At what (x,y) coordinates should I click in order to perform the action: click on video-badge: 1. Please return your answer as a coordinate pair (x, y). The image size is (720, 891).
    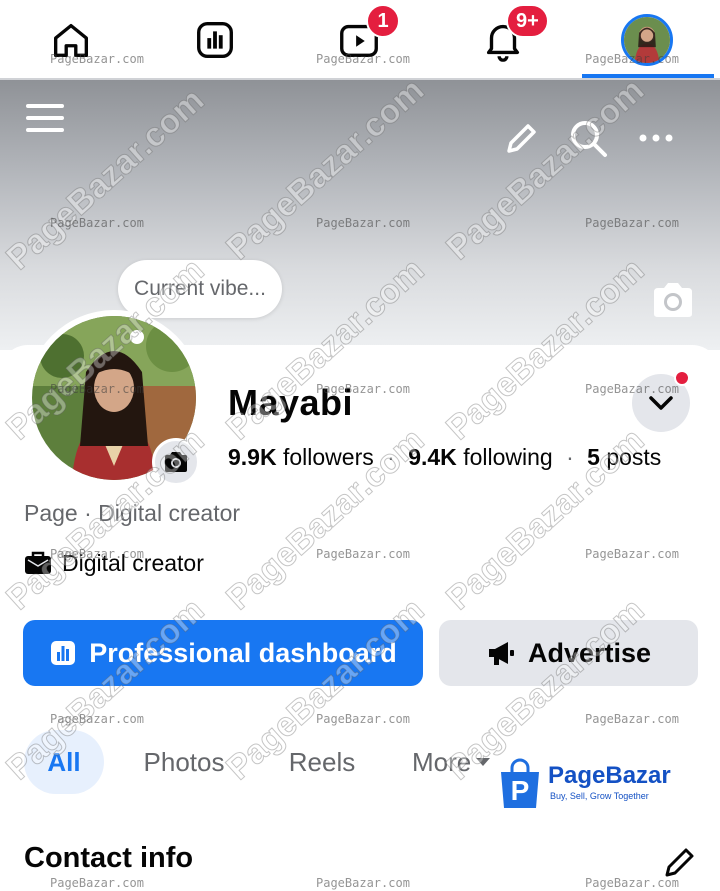
    Looking at the image, I should click on (383, 21).